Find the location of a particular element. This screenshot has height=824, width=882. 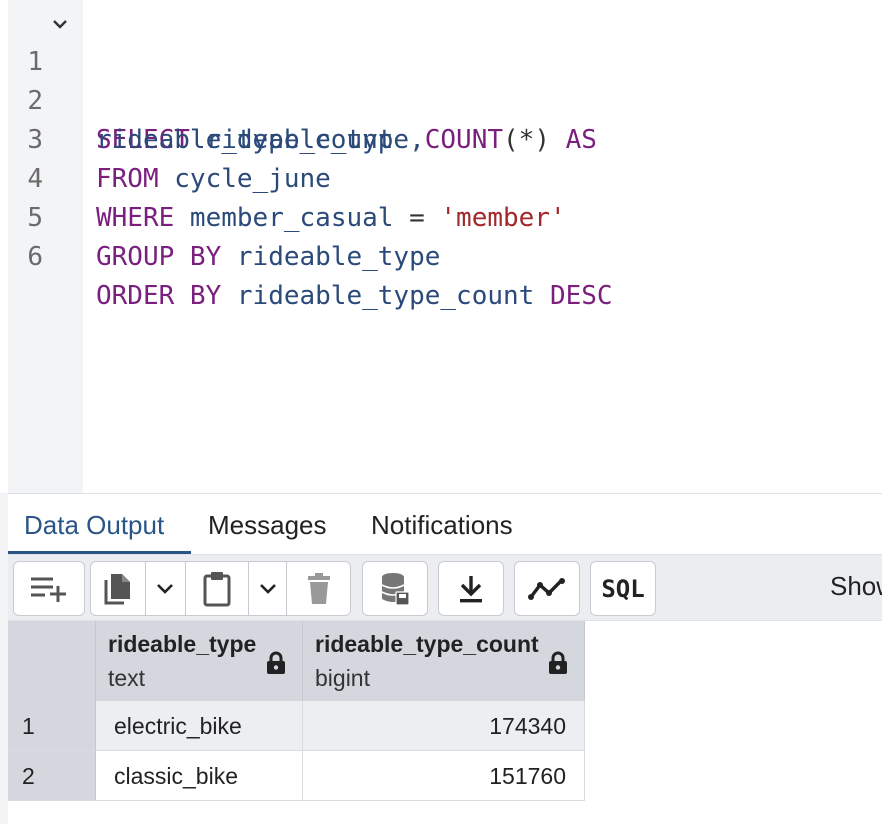

keyword-token: ORDER BY is located at coordinates (159, 296).